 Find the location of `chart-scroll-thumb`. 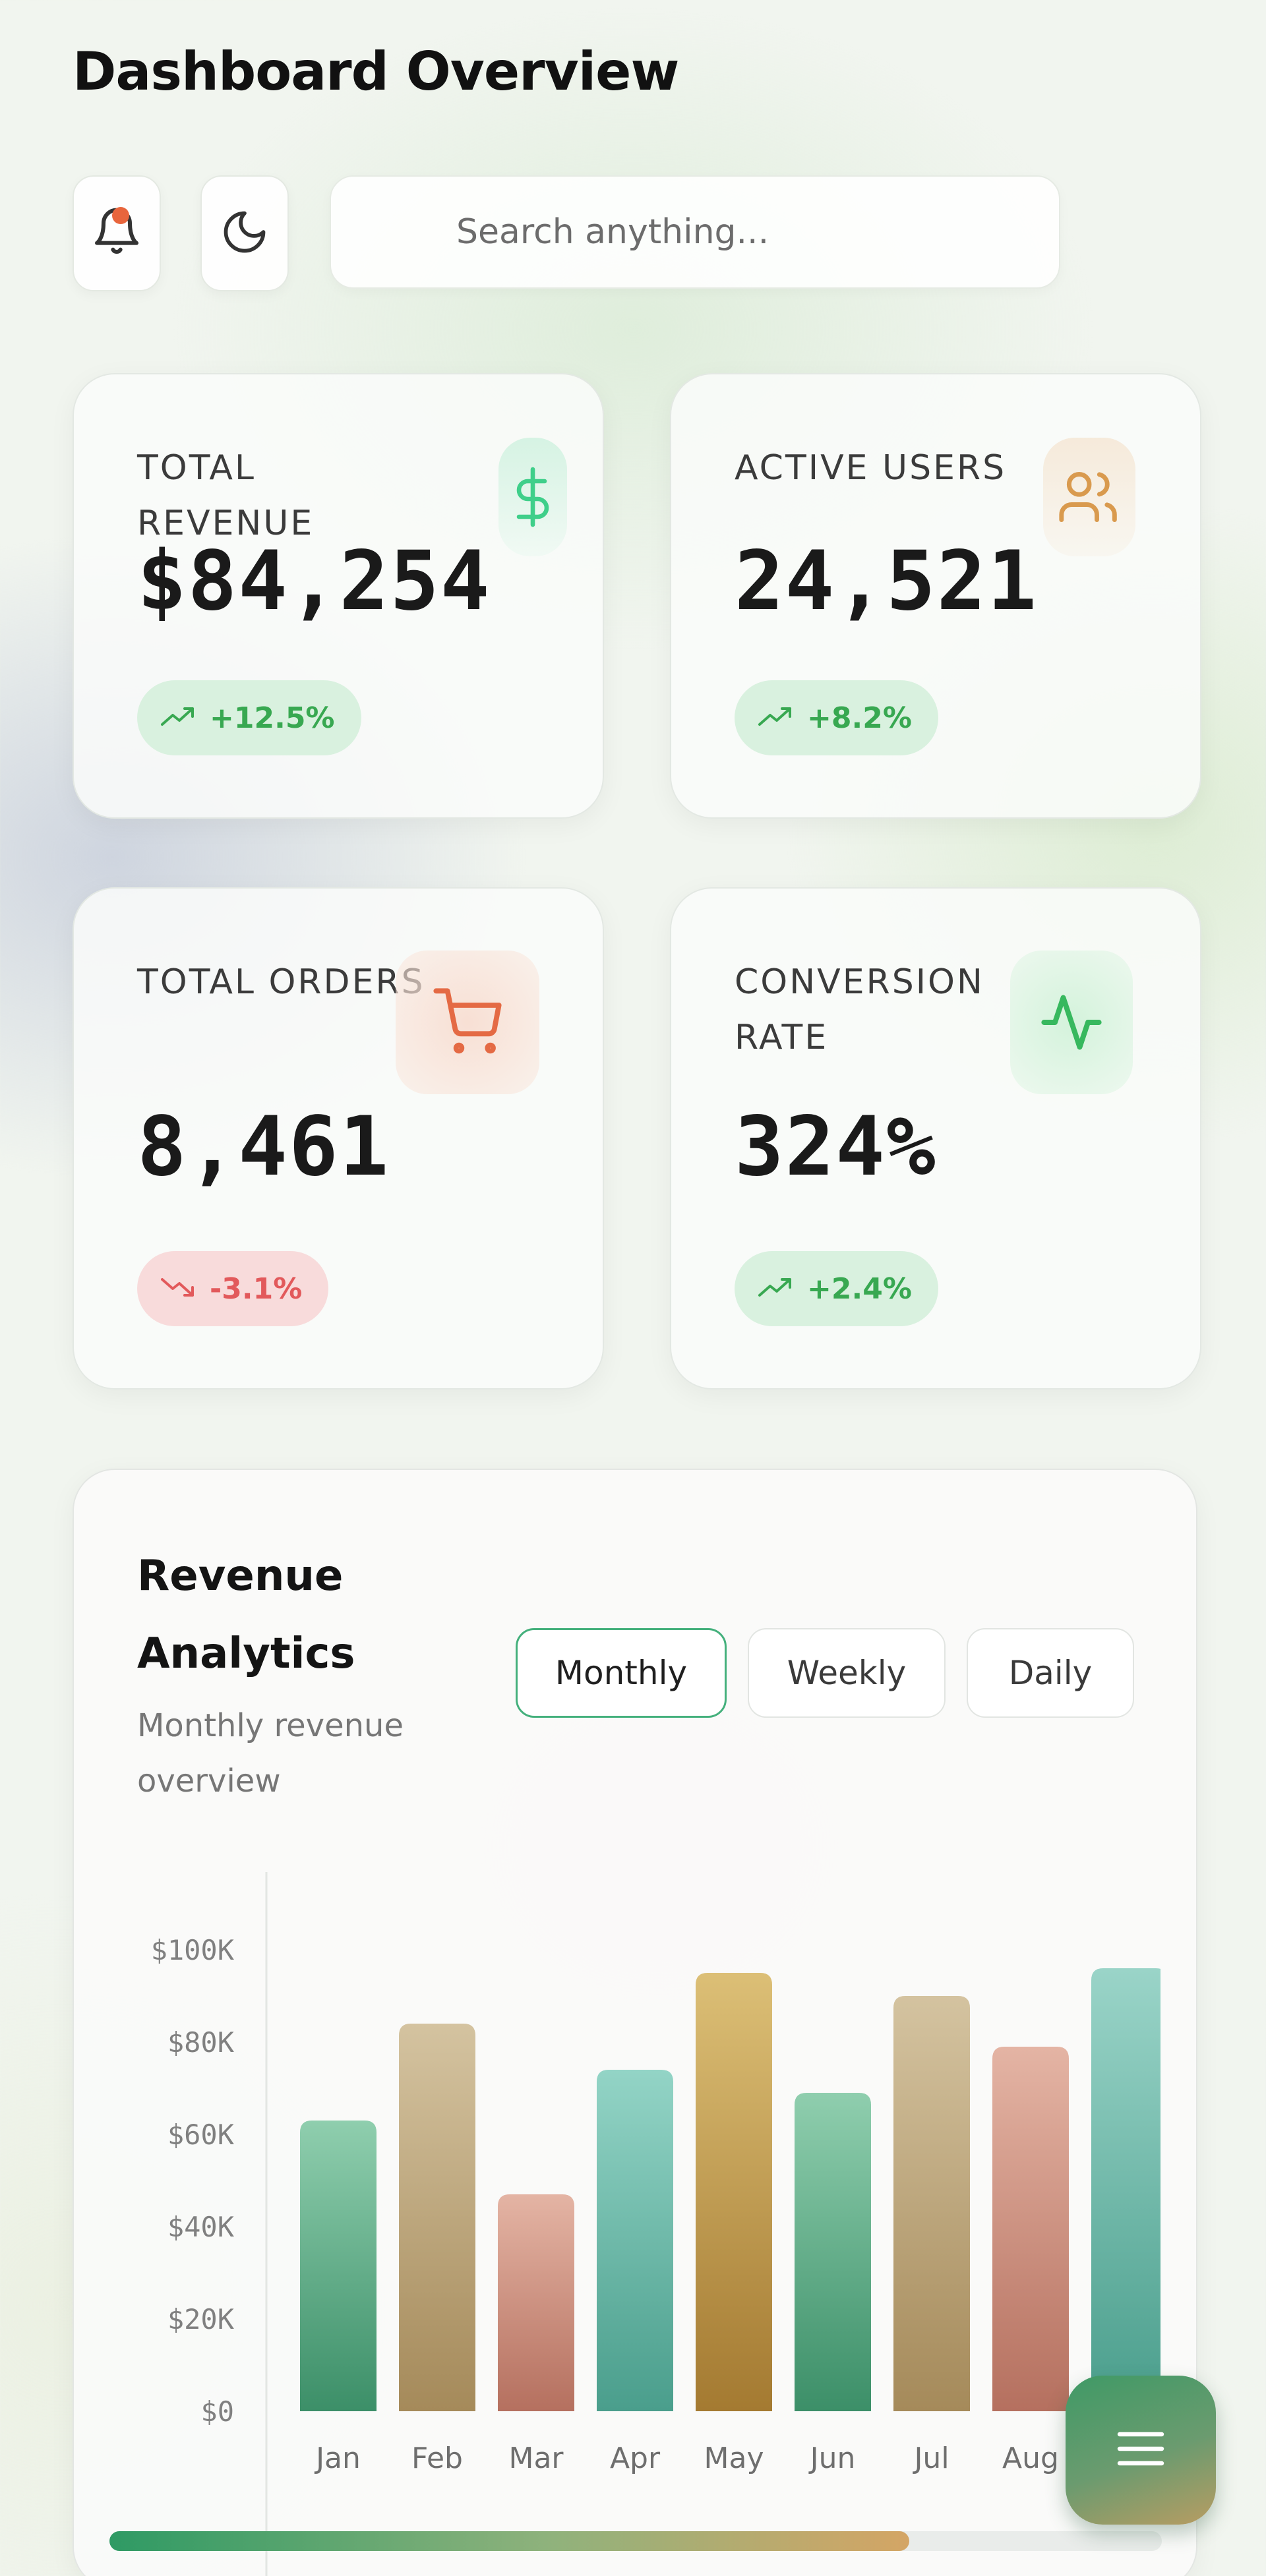

chart-scroll-thumb is located at coordinates (509, 2541).